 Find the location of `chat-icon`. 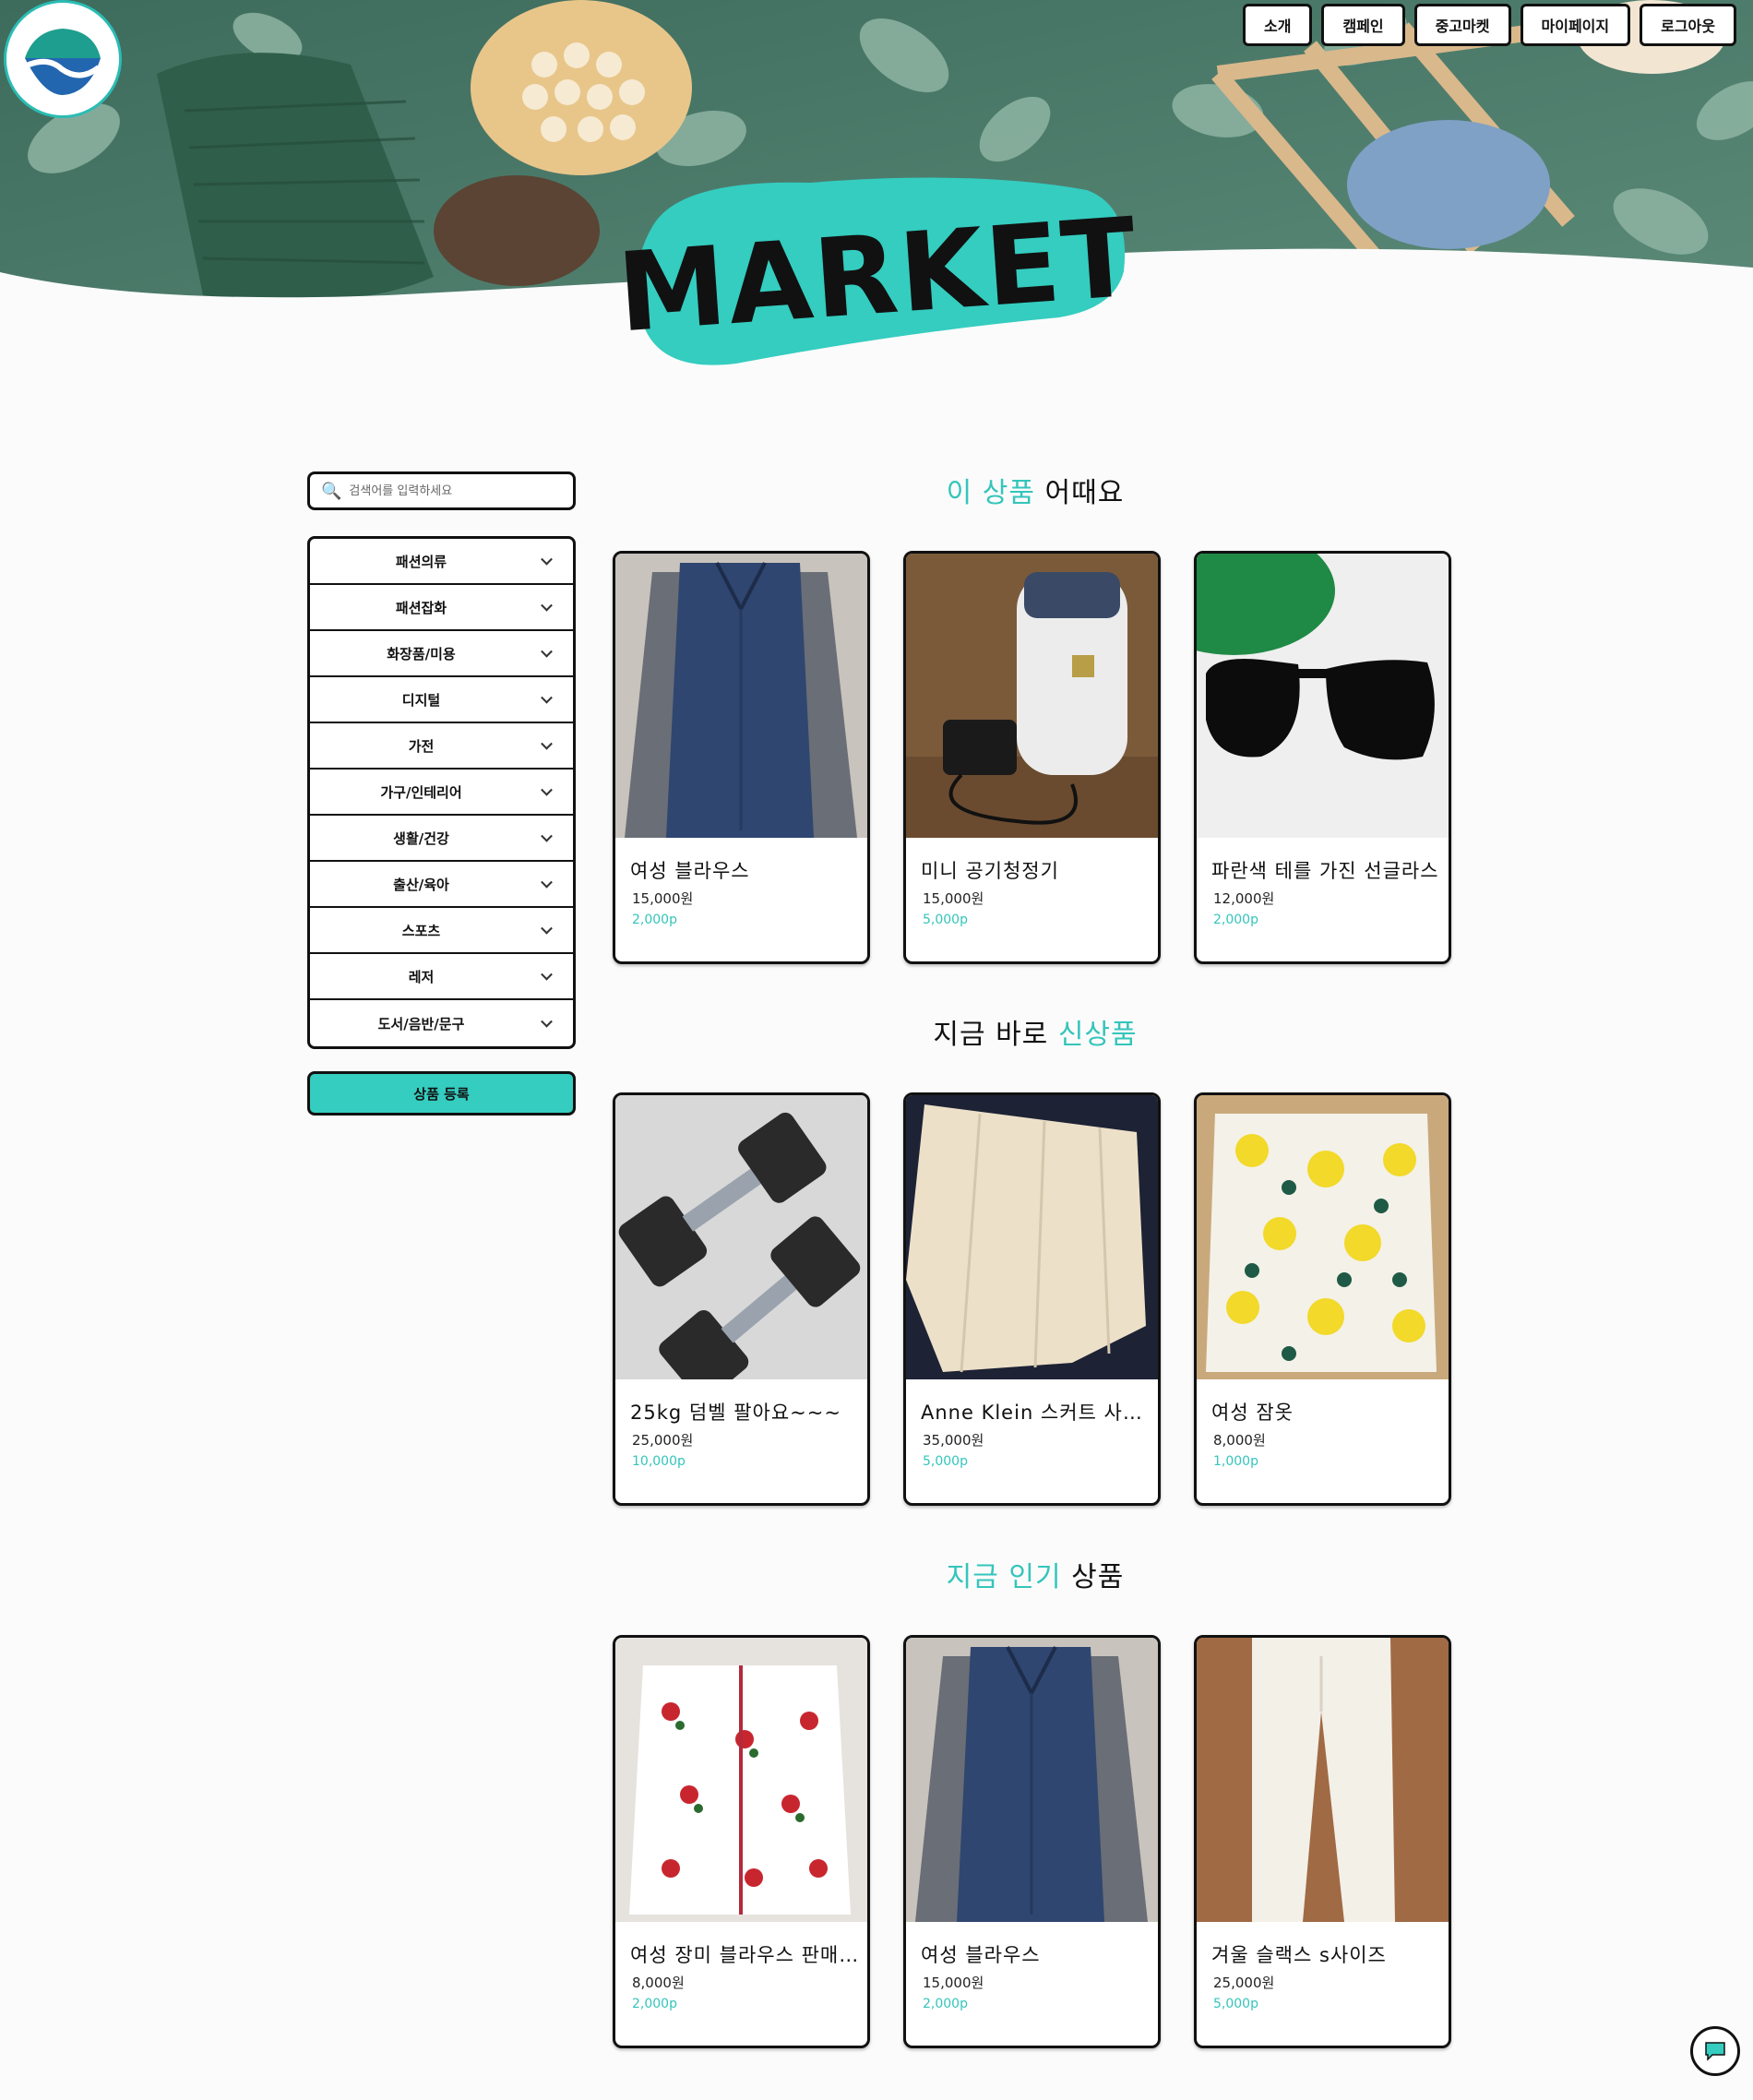

chat-icon is located at coordinates (1715, 2051).